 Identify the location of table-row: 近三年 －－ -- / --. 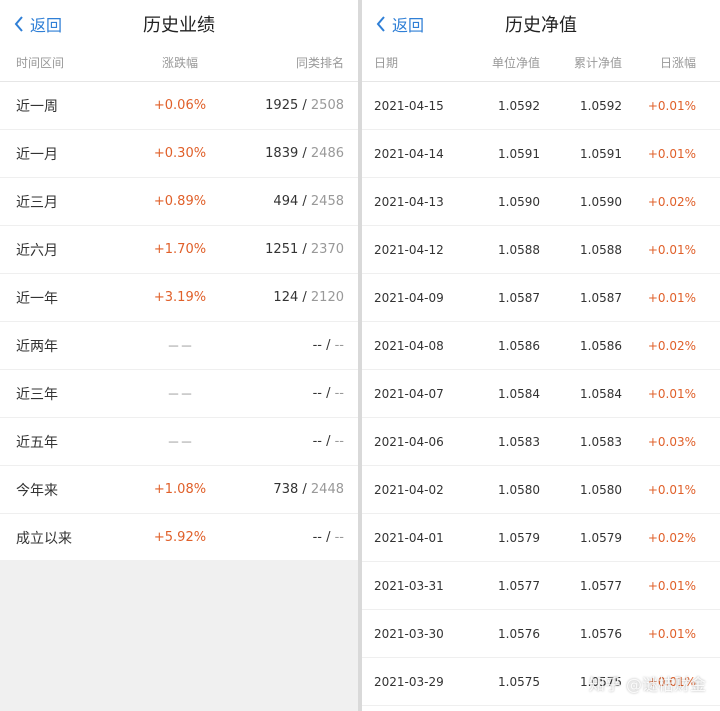
(179, 394).